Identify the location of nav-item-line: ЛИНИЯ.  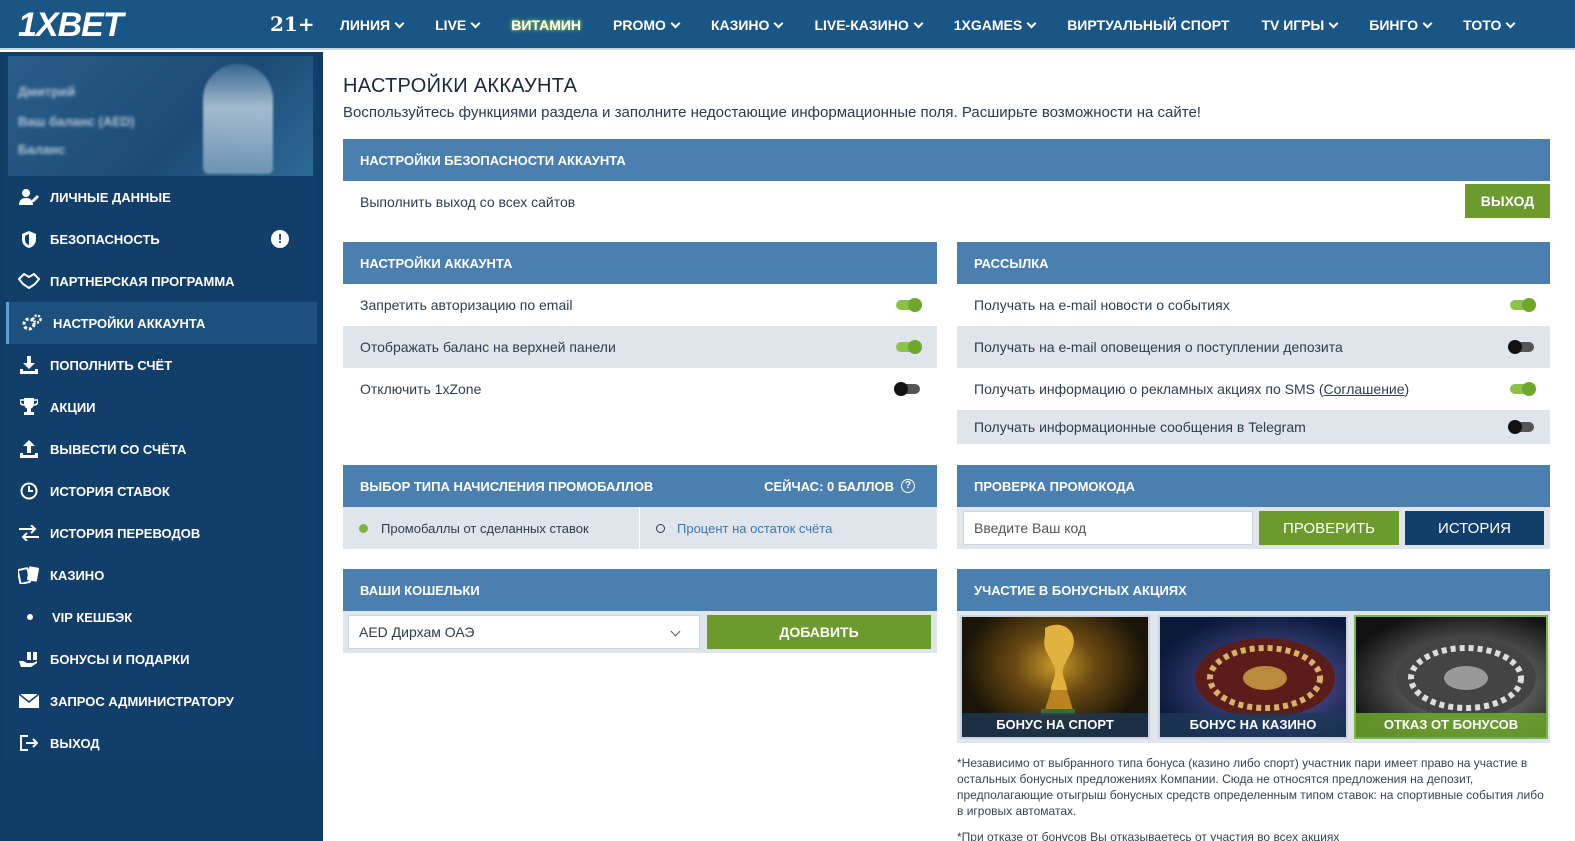
(372, 25).